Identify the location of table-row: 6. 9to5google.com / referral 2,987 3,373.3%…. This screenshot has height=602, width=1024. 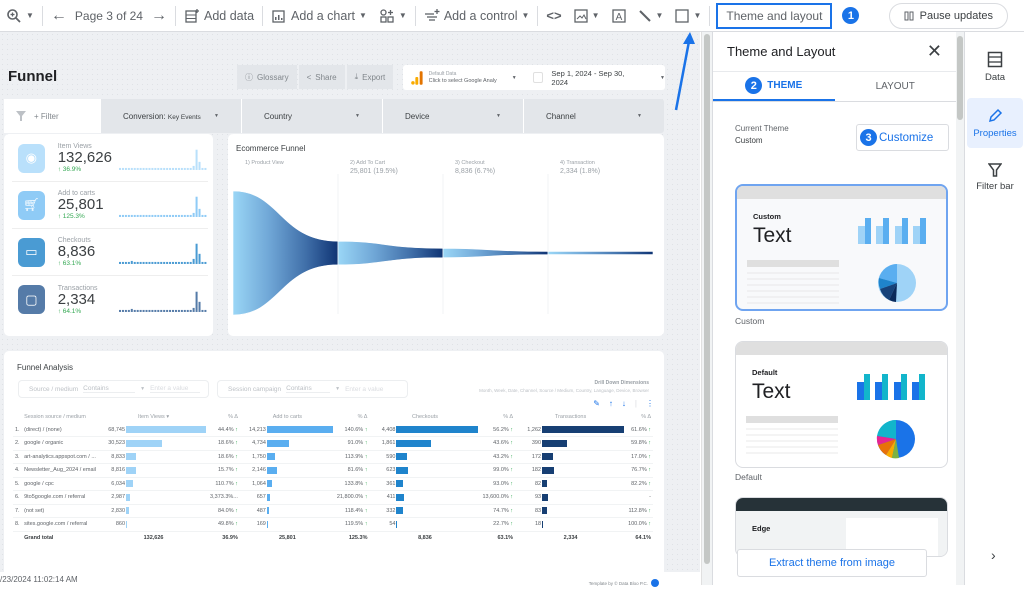
(333, 497).